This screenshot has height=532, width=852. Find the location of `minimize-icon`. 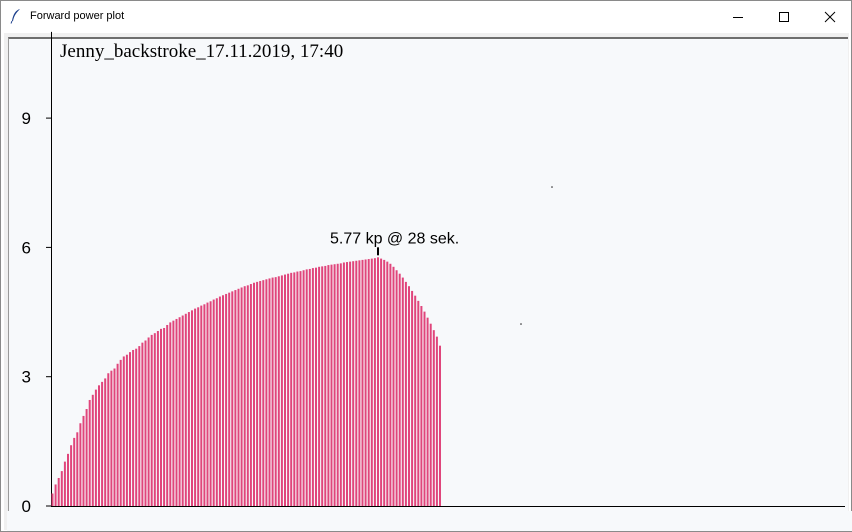

minimize-icon is located at coordinates (738, 17).